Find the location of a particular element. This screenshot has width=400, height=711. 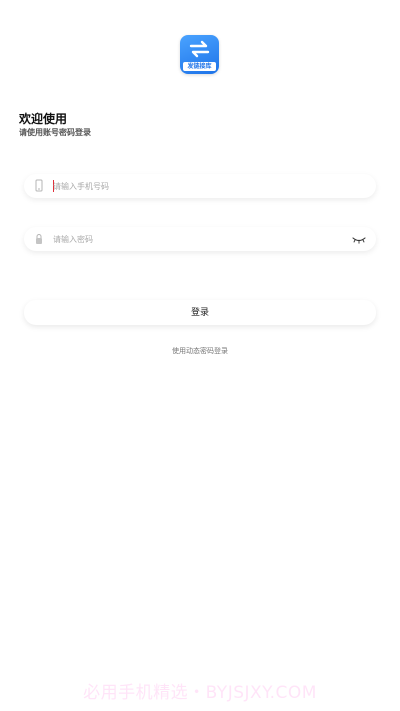

login-button: 登录 is located at coordinates (200, 312).